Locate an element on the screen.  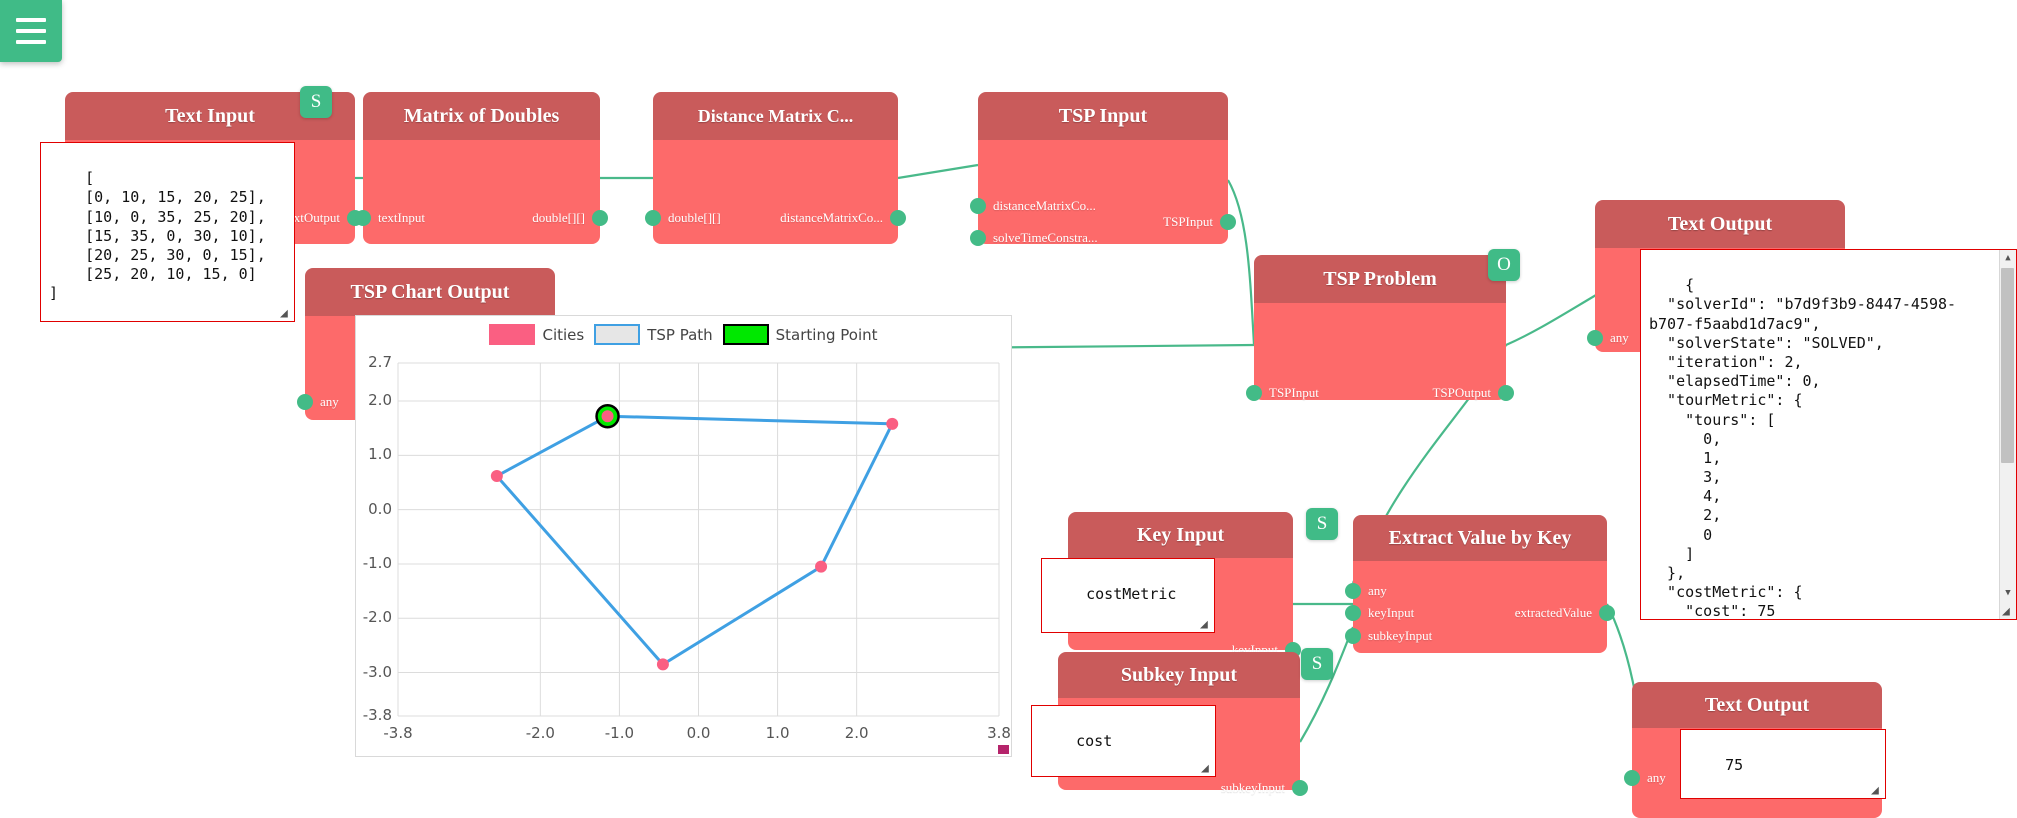
port-keyinput-in: keyInput is located at coordinates (1379, 613).